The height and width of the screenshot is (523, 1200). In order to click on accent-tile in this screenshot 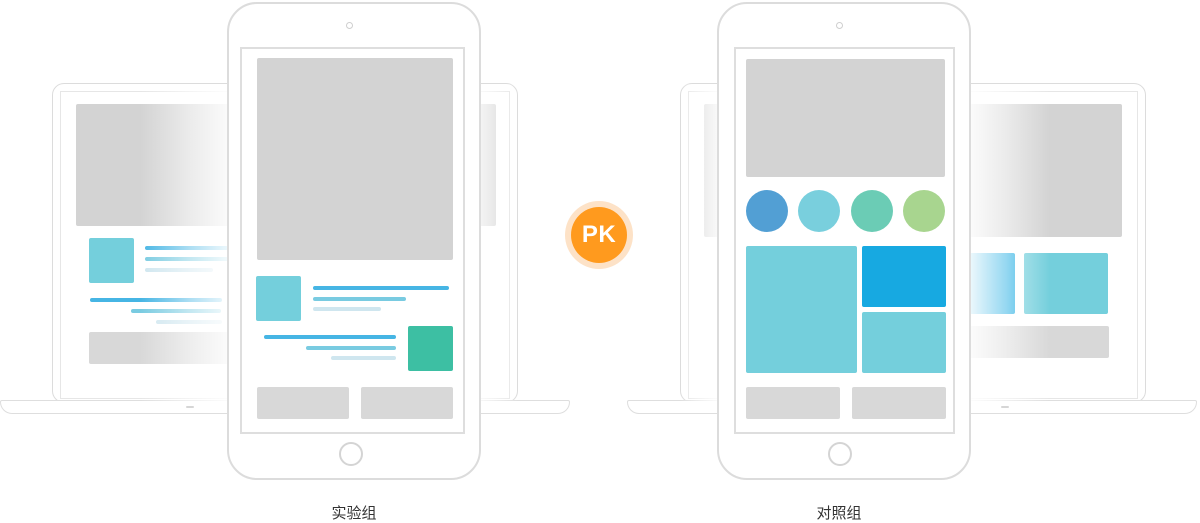, I will do `click(430, 348)`.